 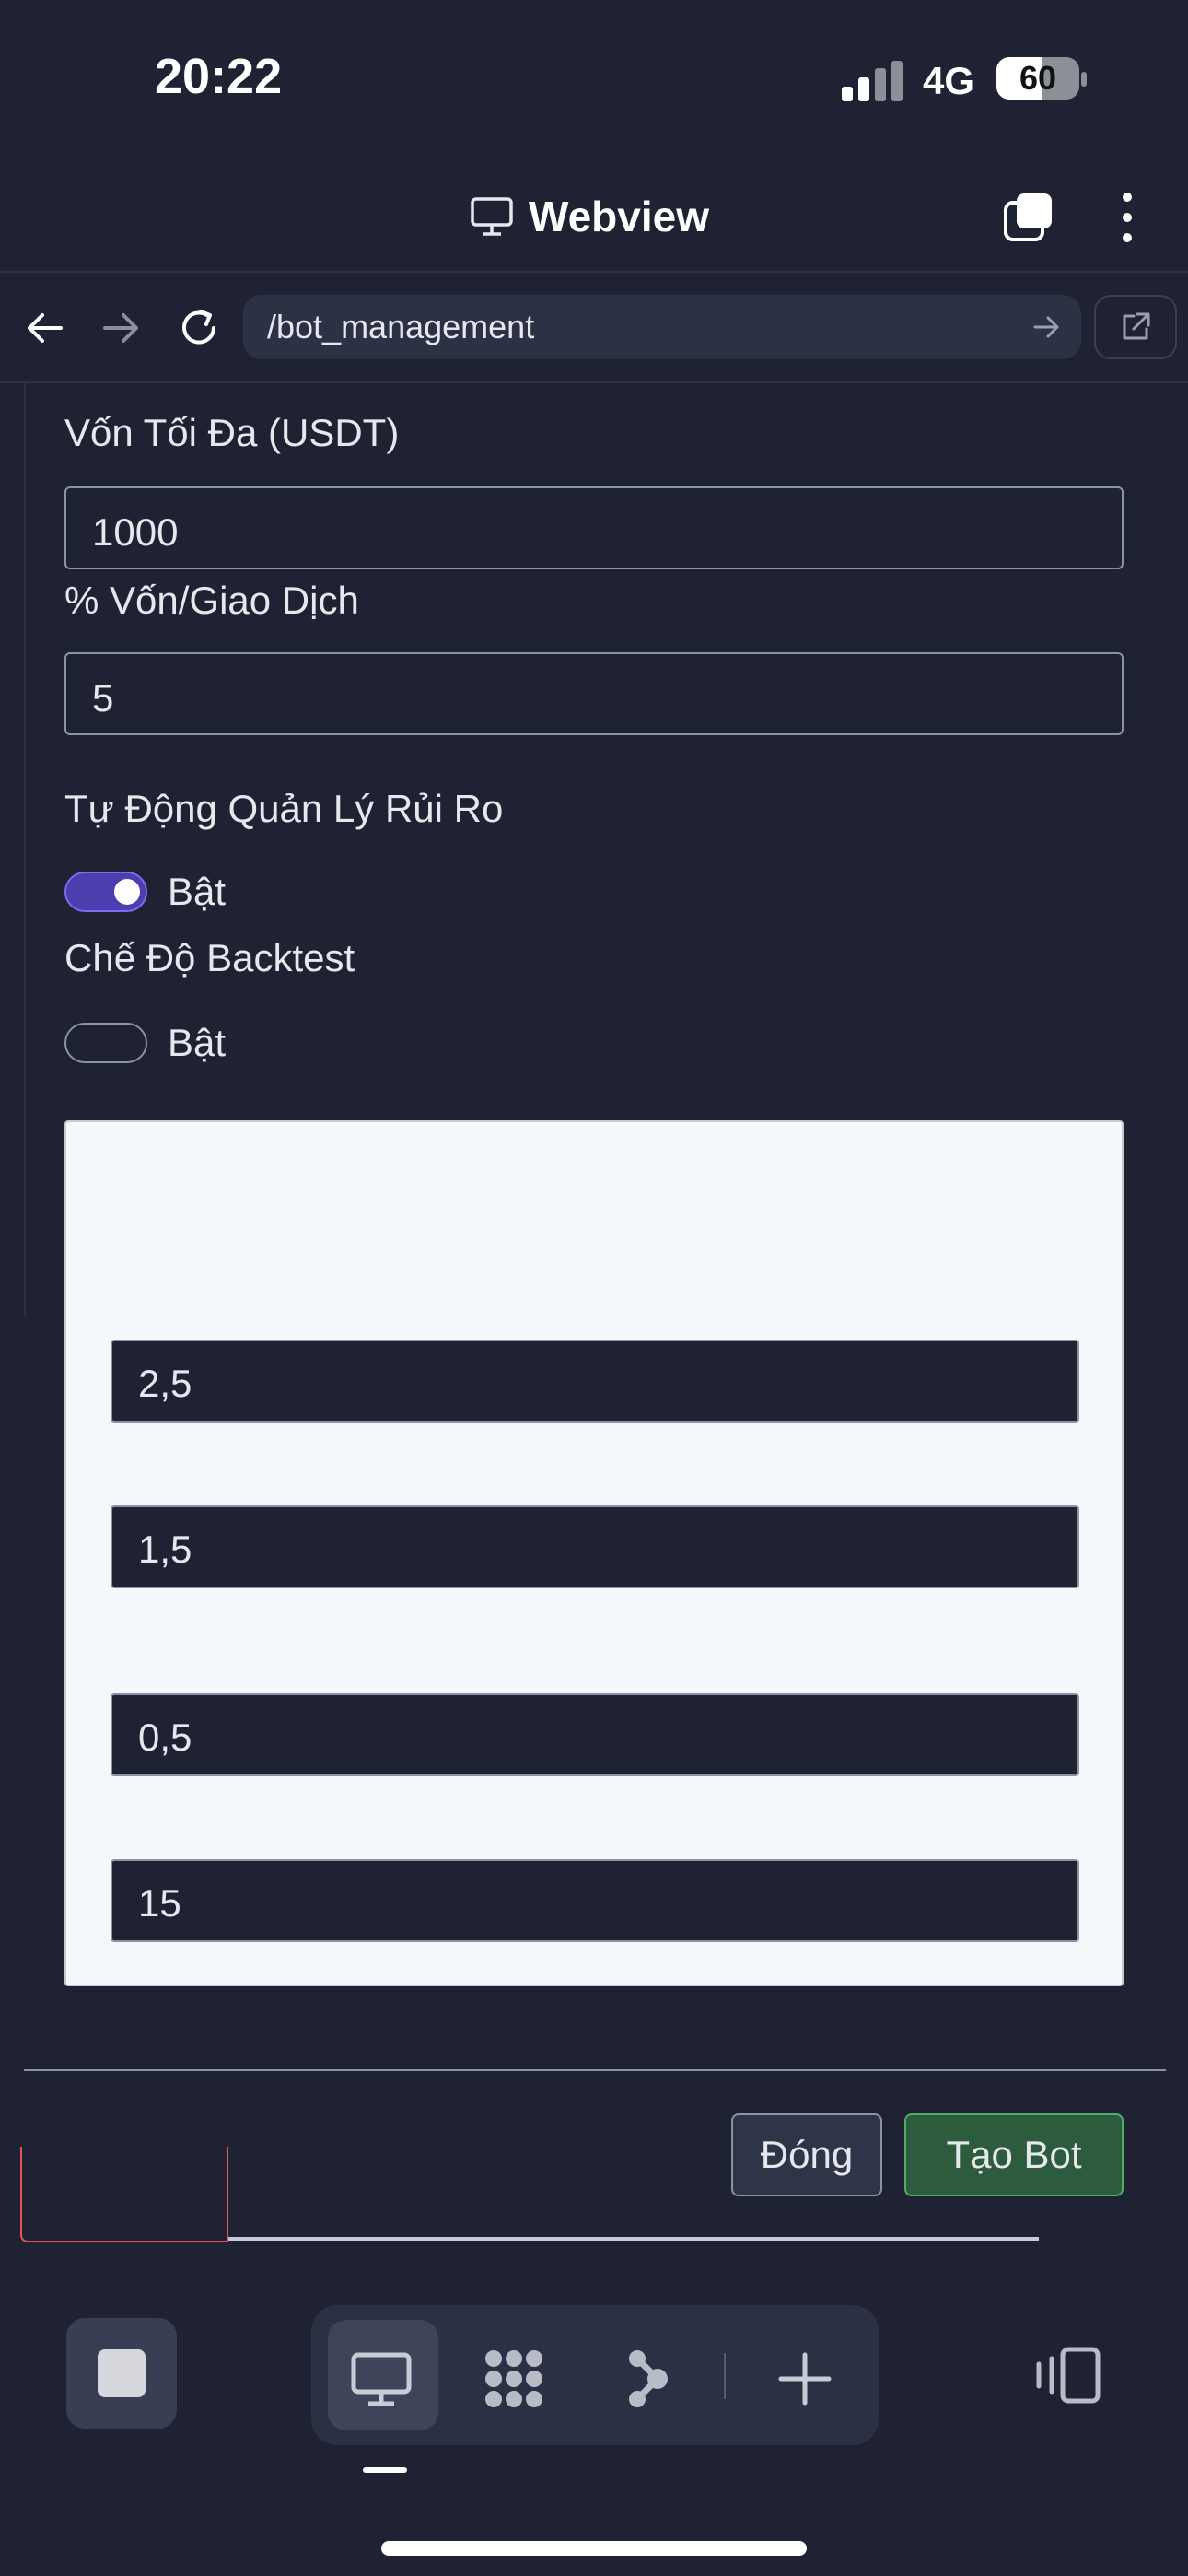 What do you see at coordinates (381, 2379) in the screenshot?
I see `webview-monitor-icon` at bounding box center [381, 2379].